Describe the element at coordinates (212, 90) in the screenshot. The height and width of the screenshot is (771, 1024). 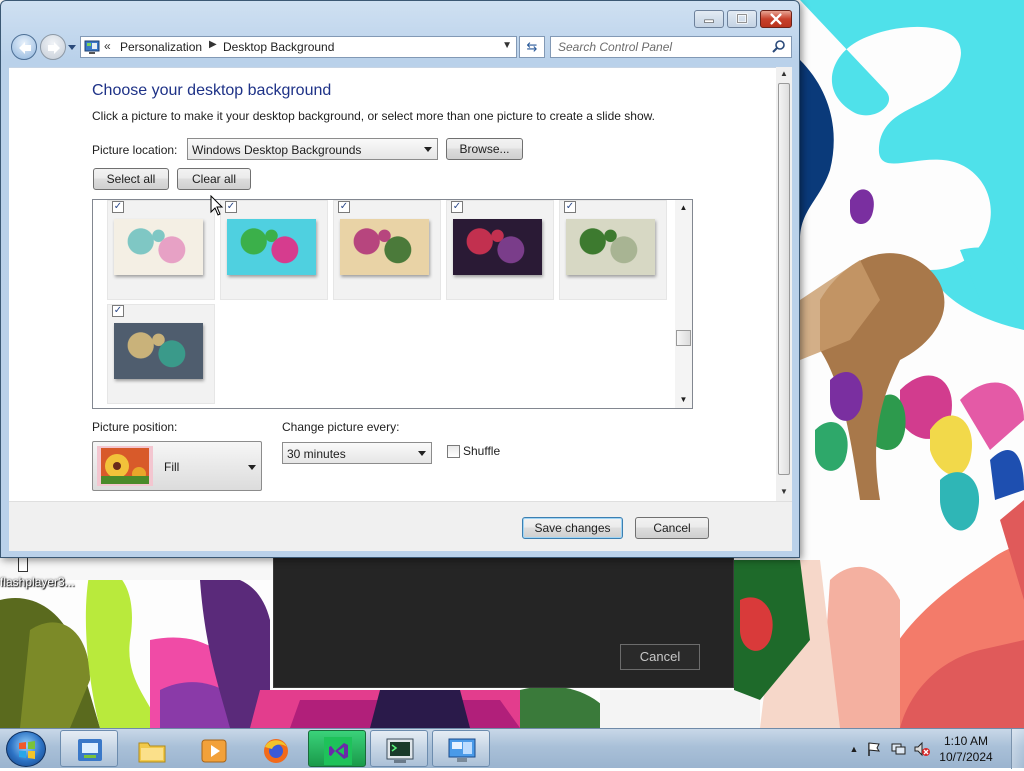
I see `page-title: Choose your desktop background` at that location.